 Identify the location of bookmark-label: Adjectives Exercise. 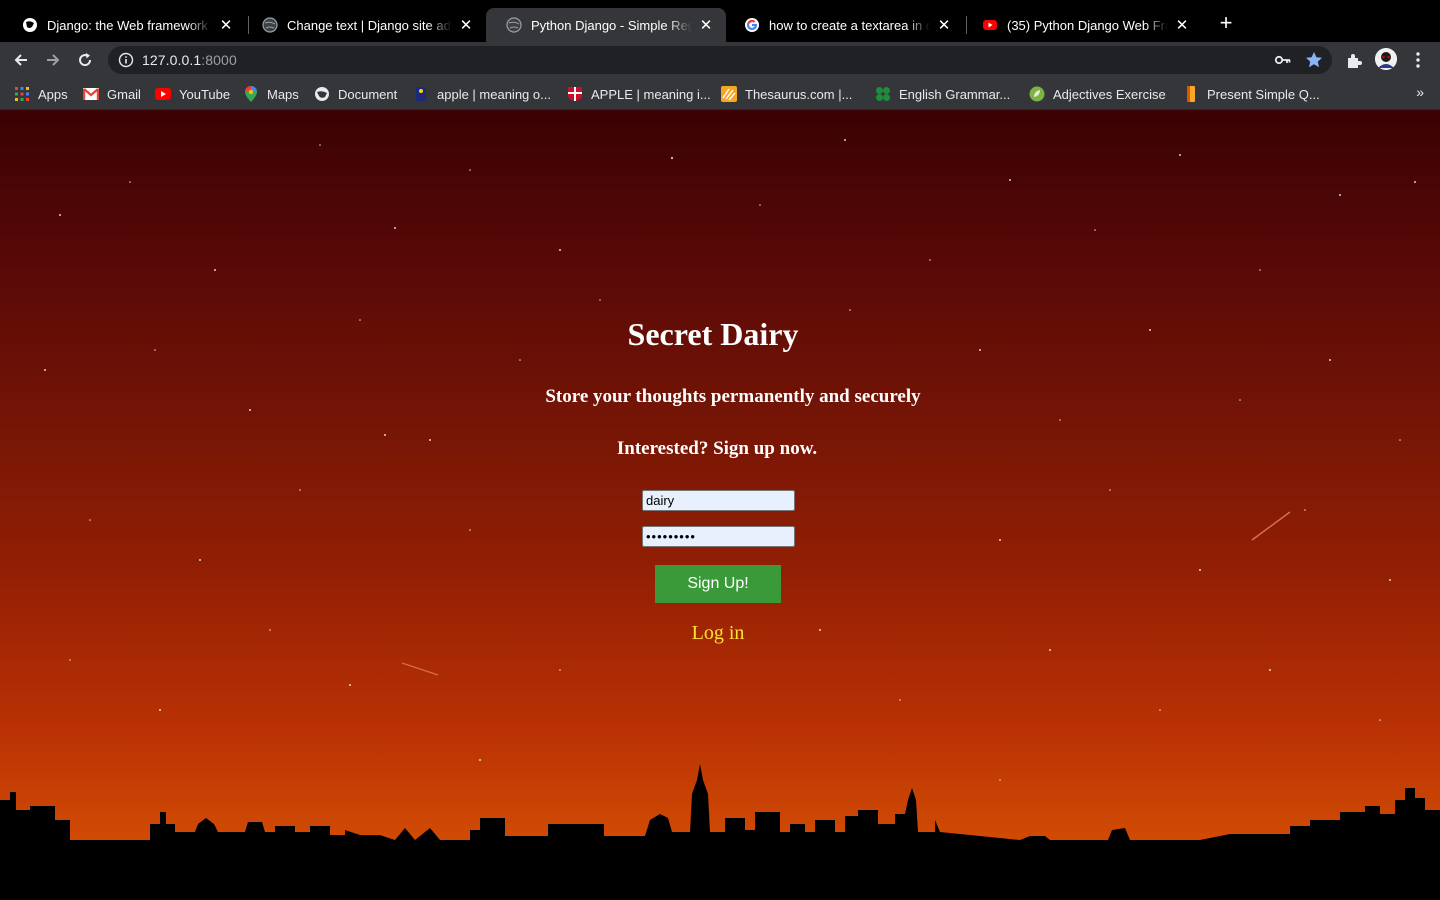
(1109, 94).